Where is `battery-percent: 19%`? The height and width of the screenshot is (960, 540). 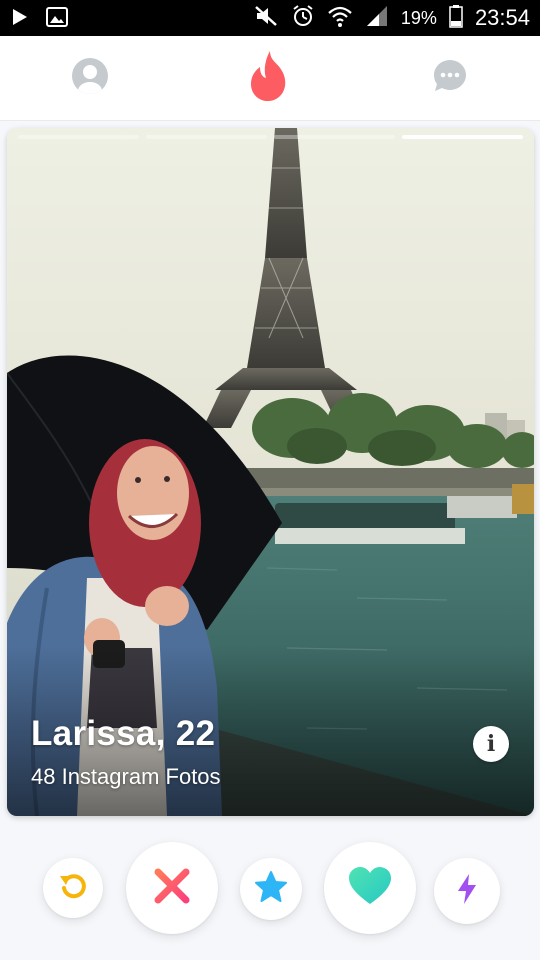
battery-percent: 19% is located at coordinates (418, 17).